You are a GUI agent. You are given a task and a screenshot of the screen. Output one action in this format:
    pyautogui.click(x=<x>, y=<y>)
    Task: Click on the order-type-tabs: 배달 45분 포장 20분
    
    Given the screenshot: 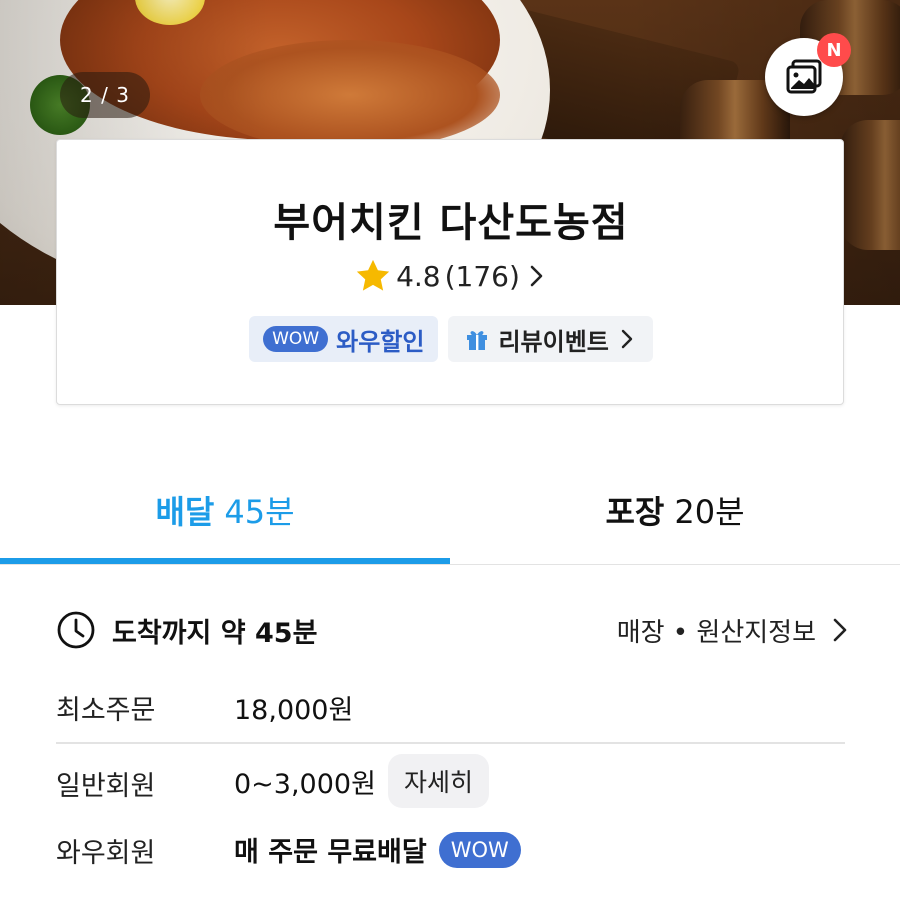 What is the action you would take?
    pyautogui.click(x=450, y=517)
    